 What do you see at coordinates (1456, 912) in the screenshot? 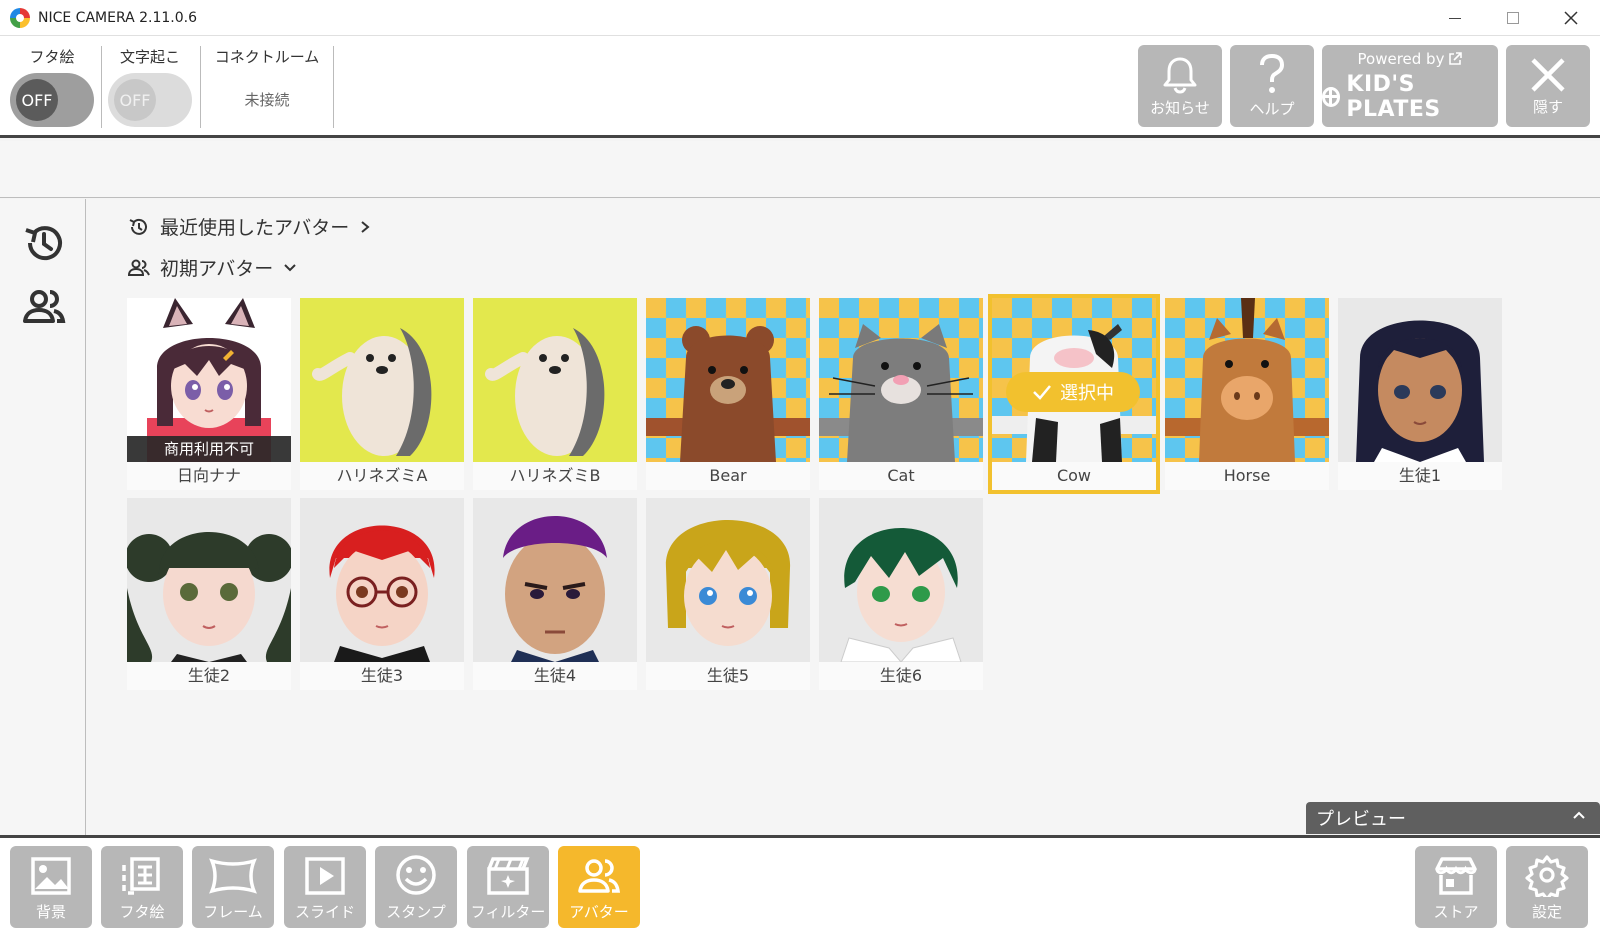
I see `nav-store-label: ストア` at bounding box center [1456, 912].